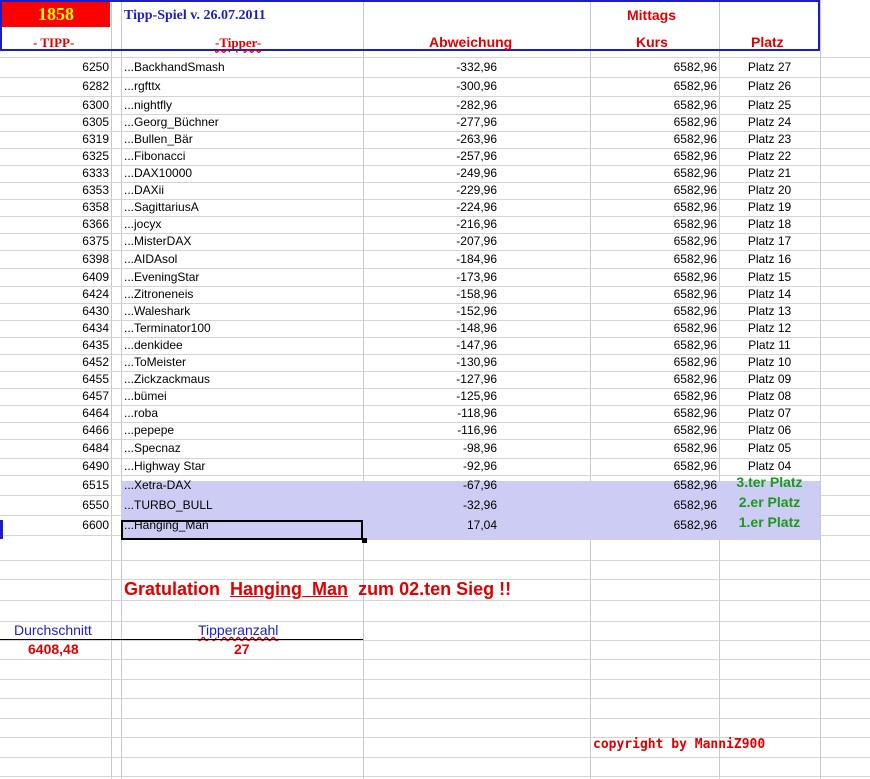 The height and width of the screenshot is (779, 870). What do you see at coordinates (430, 485) in the screenshot?
I see `abweichung-cell: -67,96` at bounding box center [430, 485].